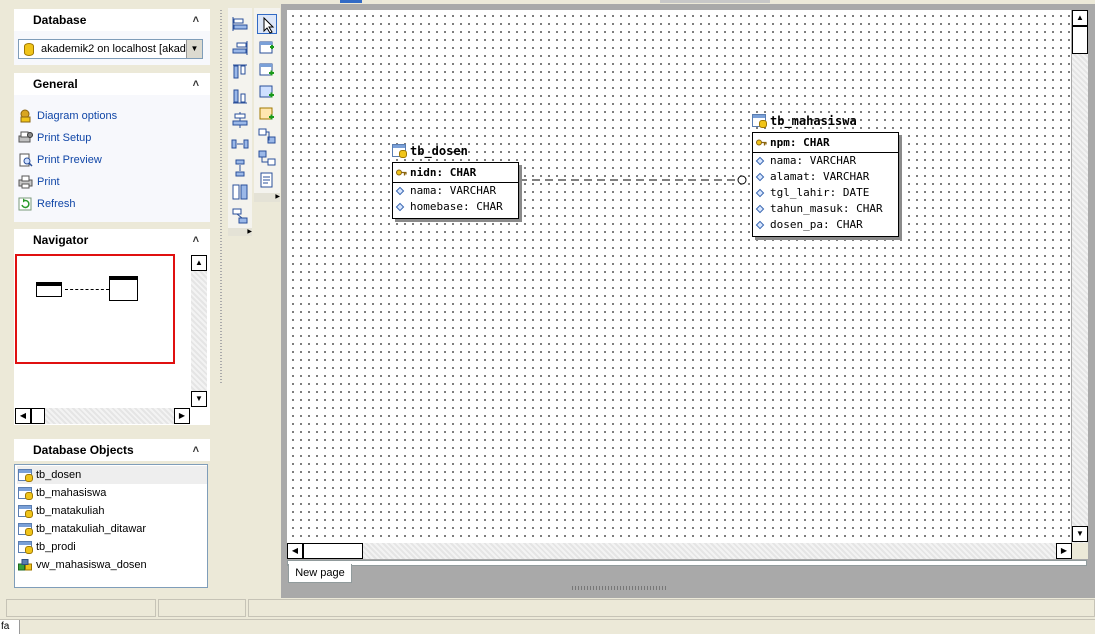 This screenshot has width=1095, height=634. Describe the element at coordinates (10, 627) in the screenshot. I see `taskbar-item: fa` at that location.